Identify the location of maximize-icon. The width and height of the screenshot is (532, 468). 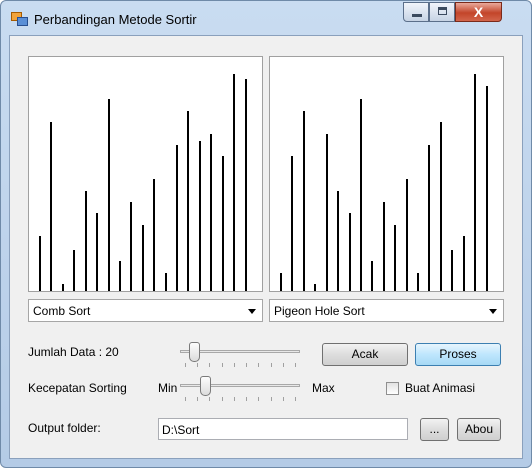
(442, 11).